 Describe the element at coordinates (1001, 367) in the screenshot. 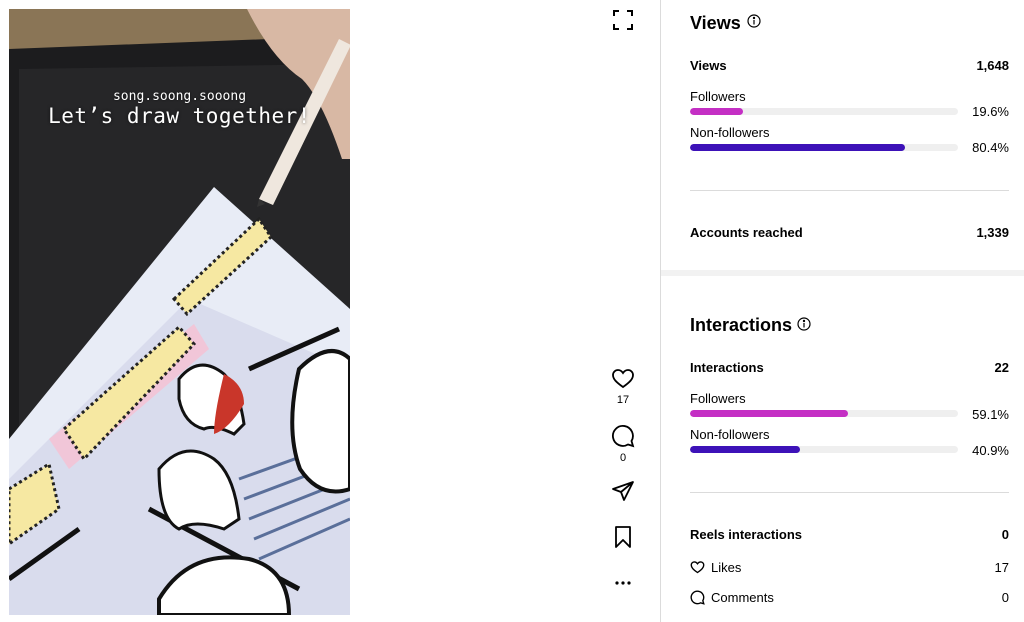

I see `interactions-value: 22` at that location.